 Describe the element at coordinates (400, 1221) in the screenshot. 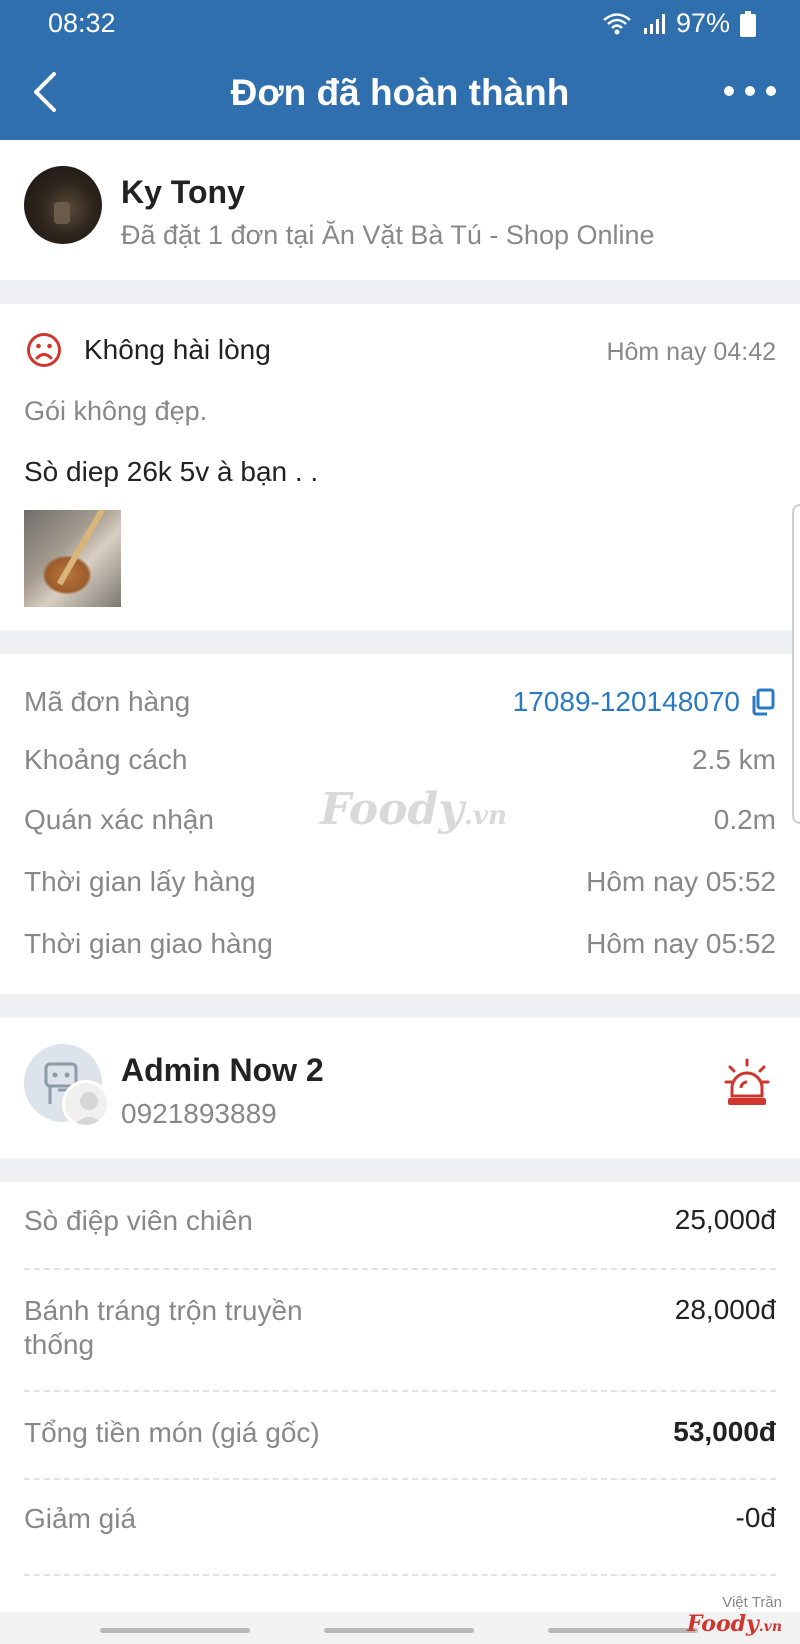

I see `order-item: Sò điệp viên chiên 25,000đ` at that location.